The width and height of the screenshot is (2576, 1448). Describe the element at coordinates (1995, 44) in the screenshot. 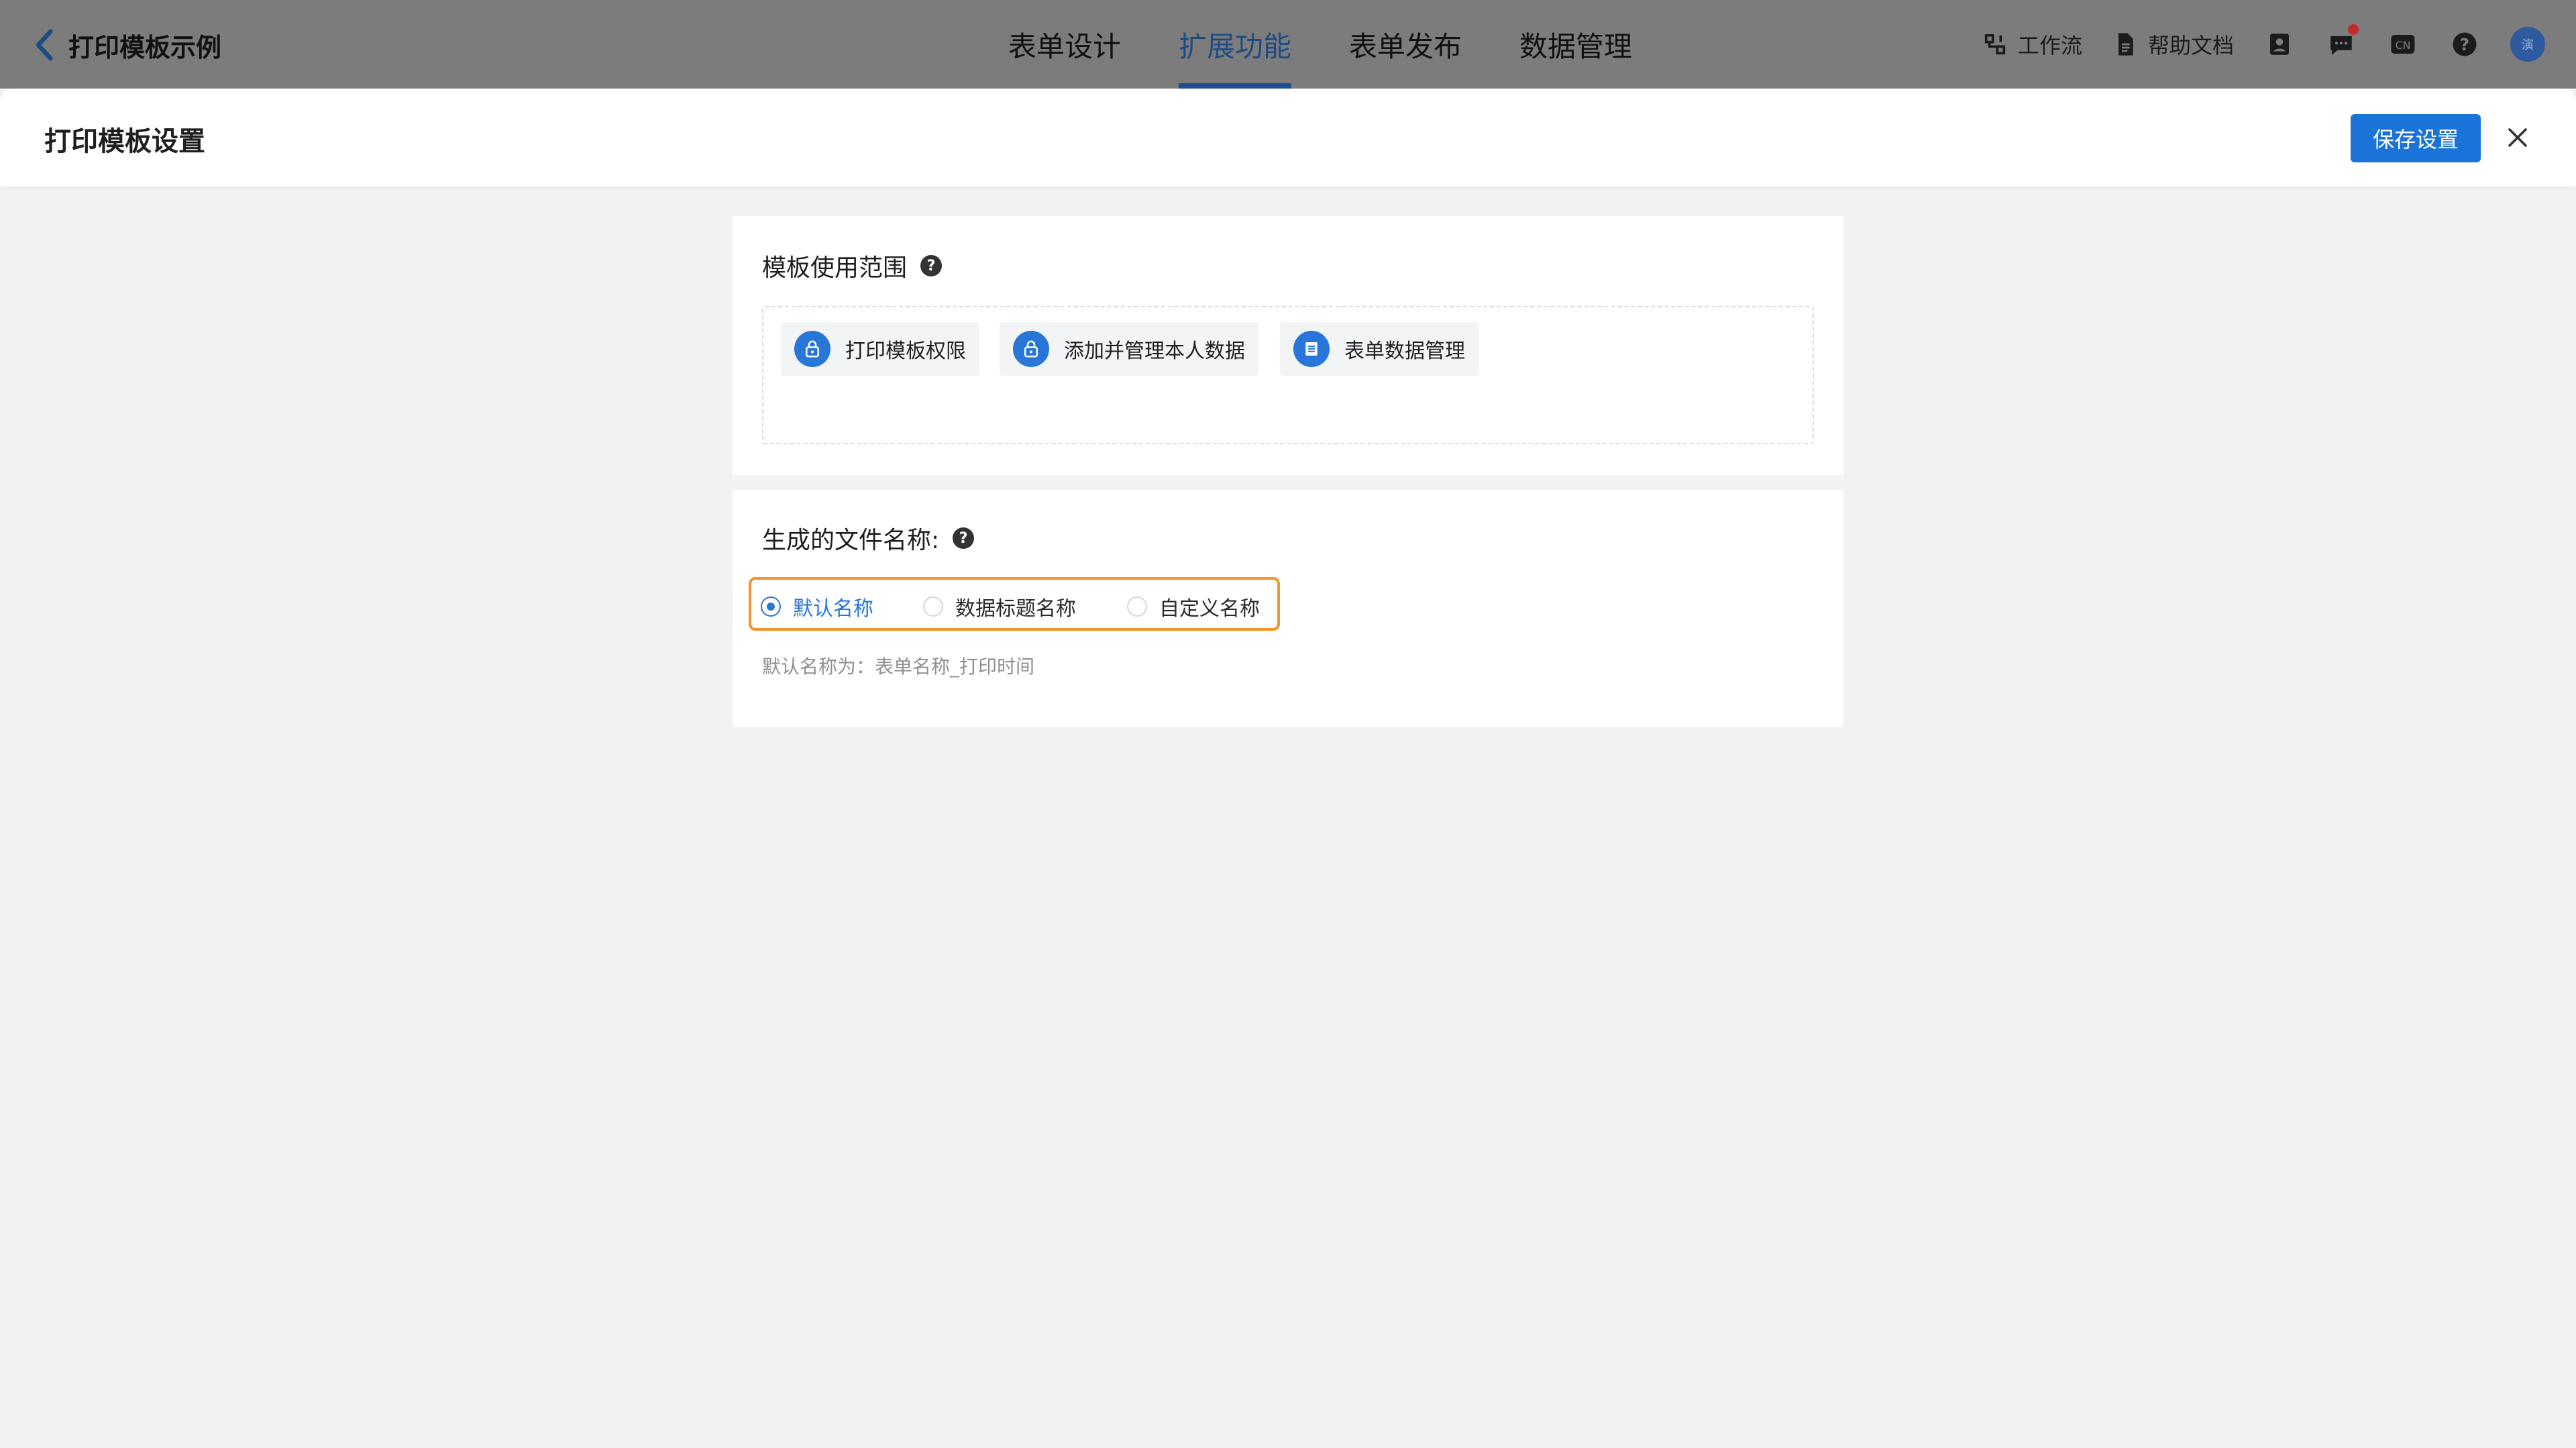

I see `workflow-icon` at that location.